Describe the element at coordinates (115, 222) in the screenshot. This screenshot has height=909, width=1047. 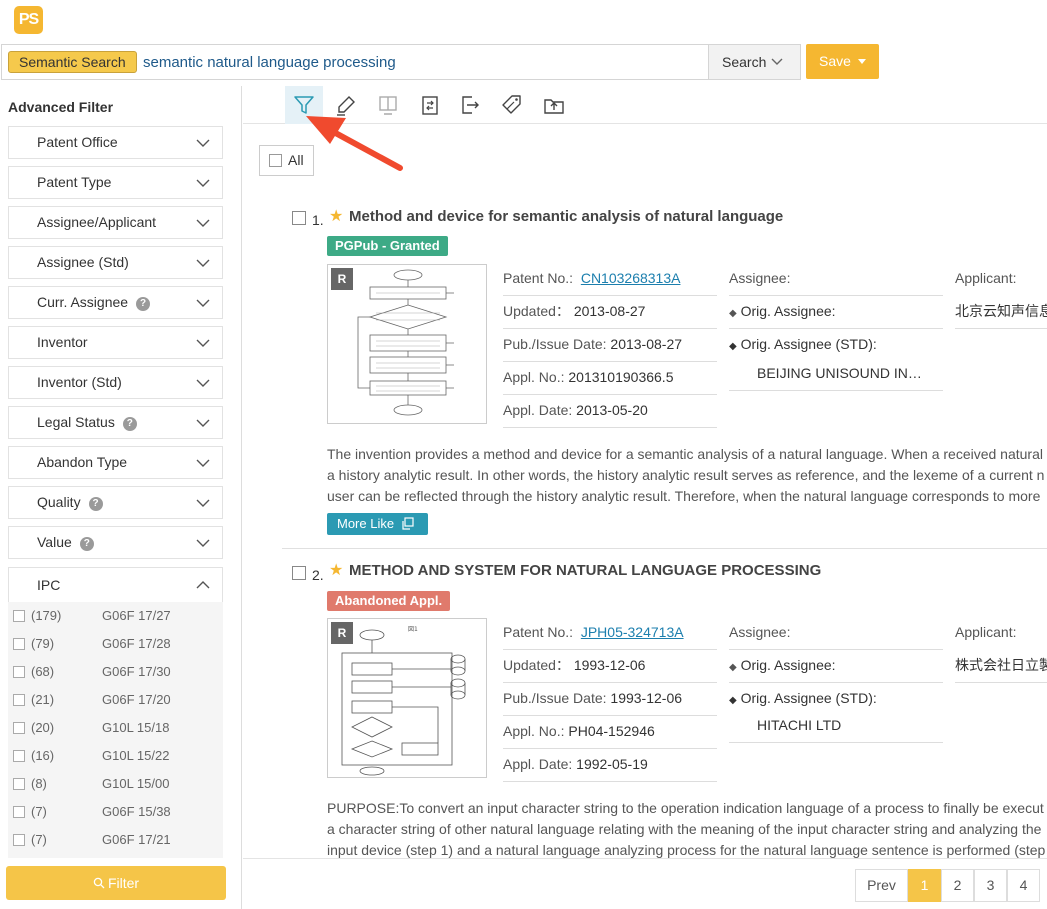
I see `filter-assignee-applicant: Assignee/Applicant` at that location.